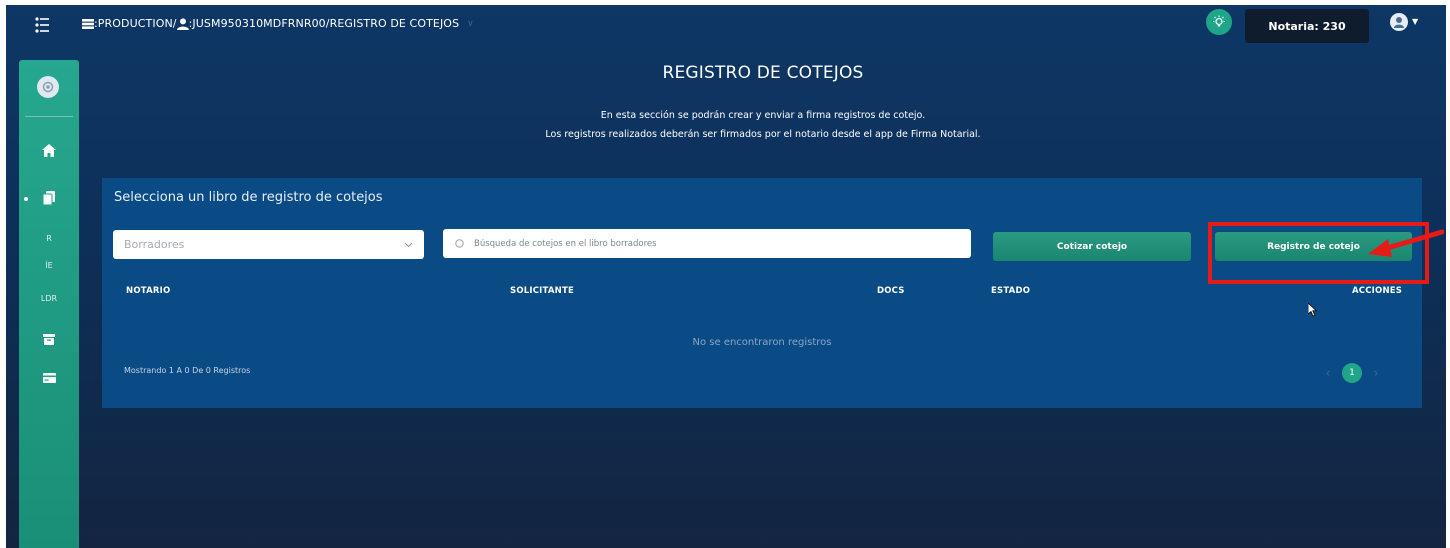 The width and height of the screenshot is (1450, 548). I want to click on notaria-badge: Notaria: 230, so click(1307, 26).